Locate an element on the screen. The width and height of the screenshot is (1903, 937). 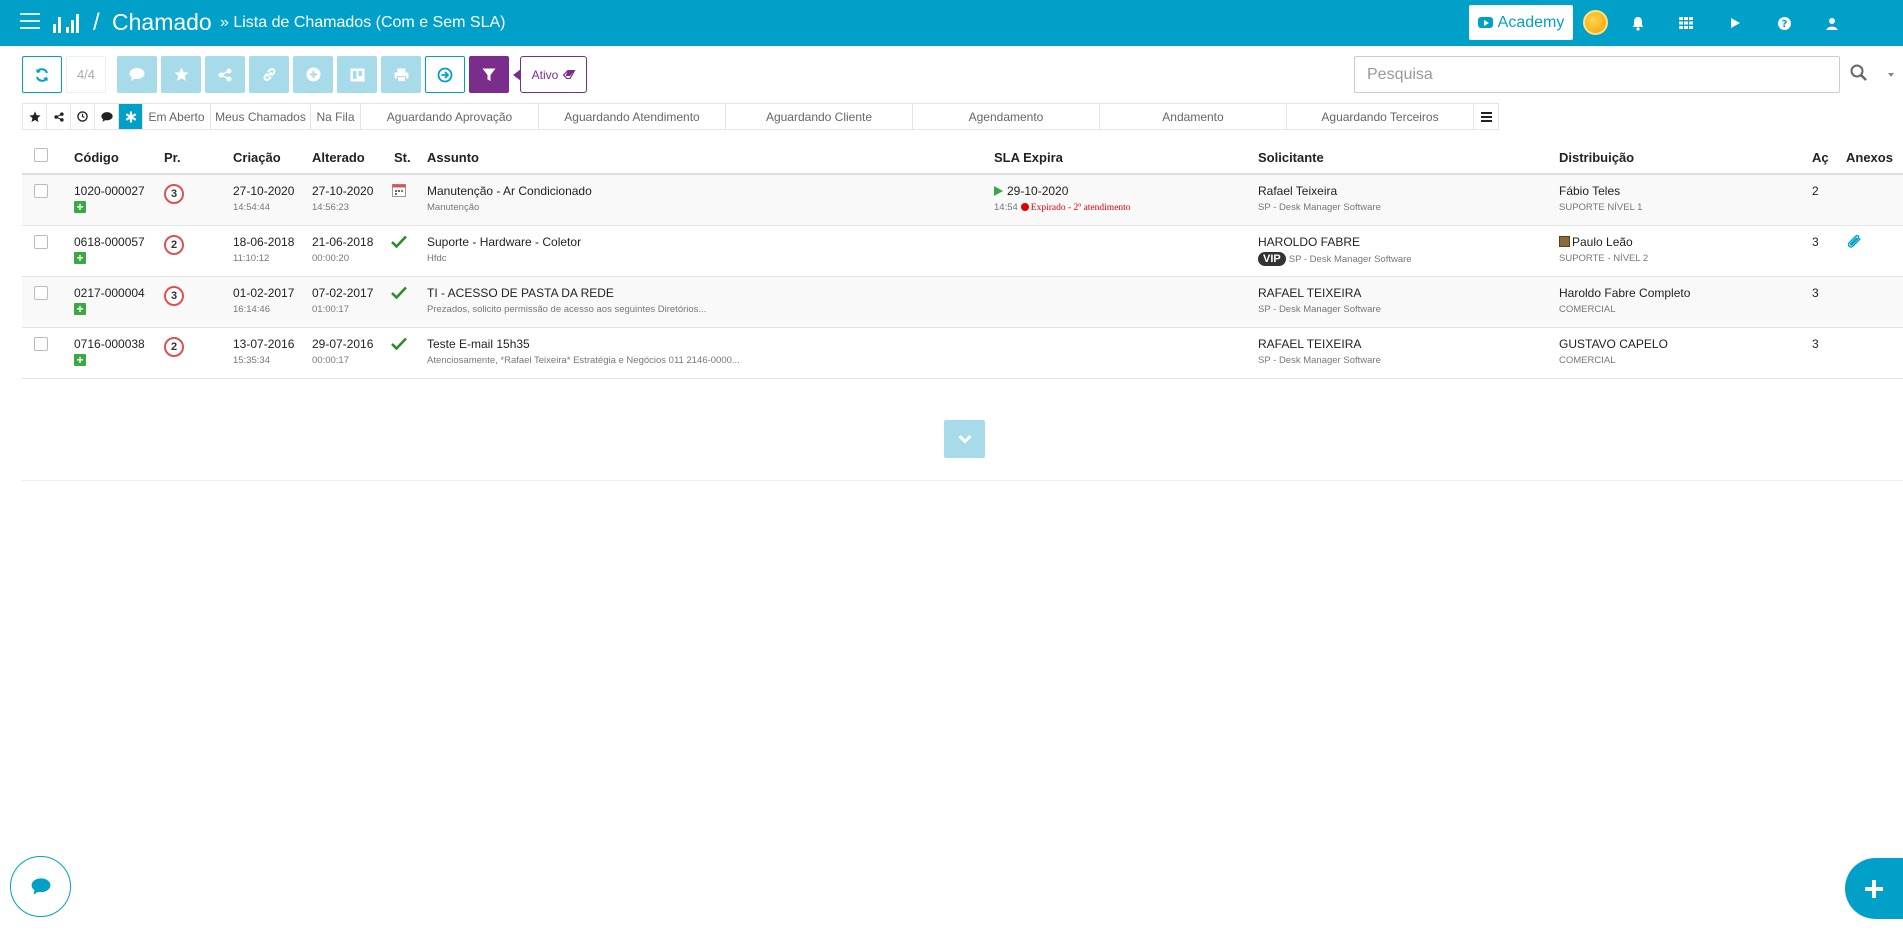
academy-button: Academy is located at coordinates (1521, 22).